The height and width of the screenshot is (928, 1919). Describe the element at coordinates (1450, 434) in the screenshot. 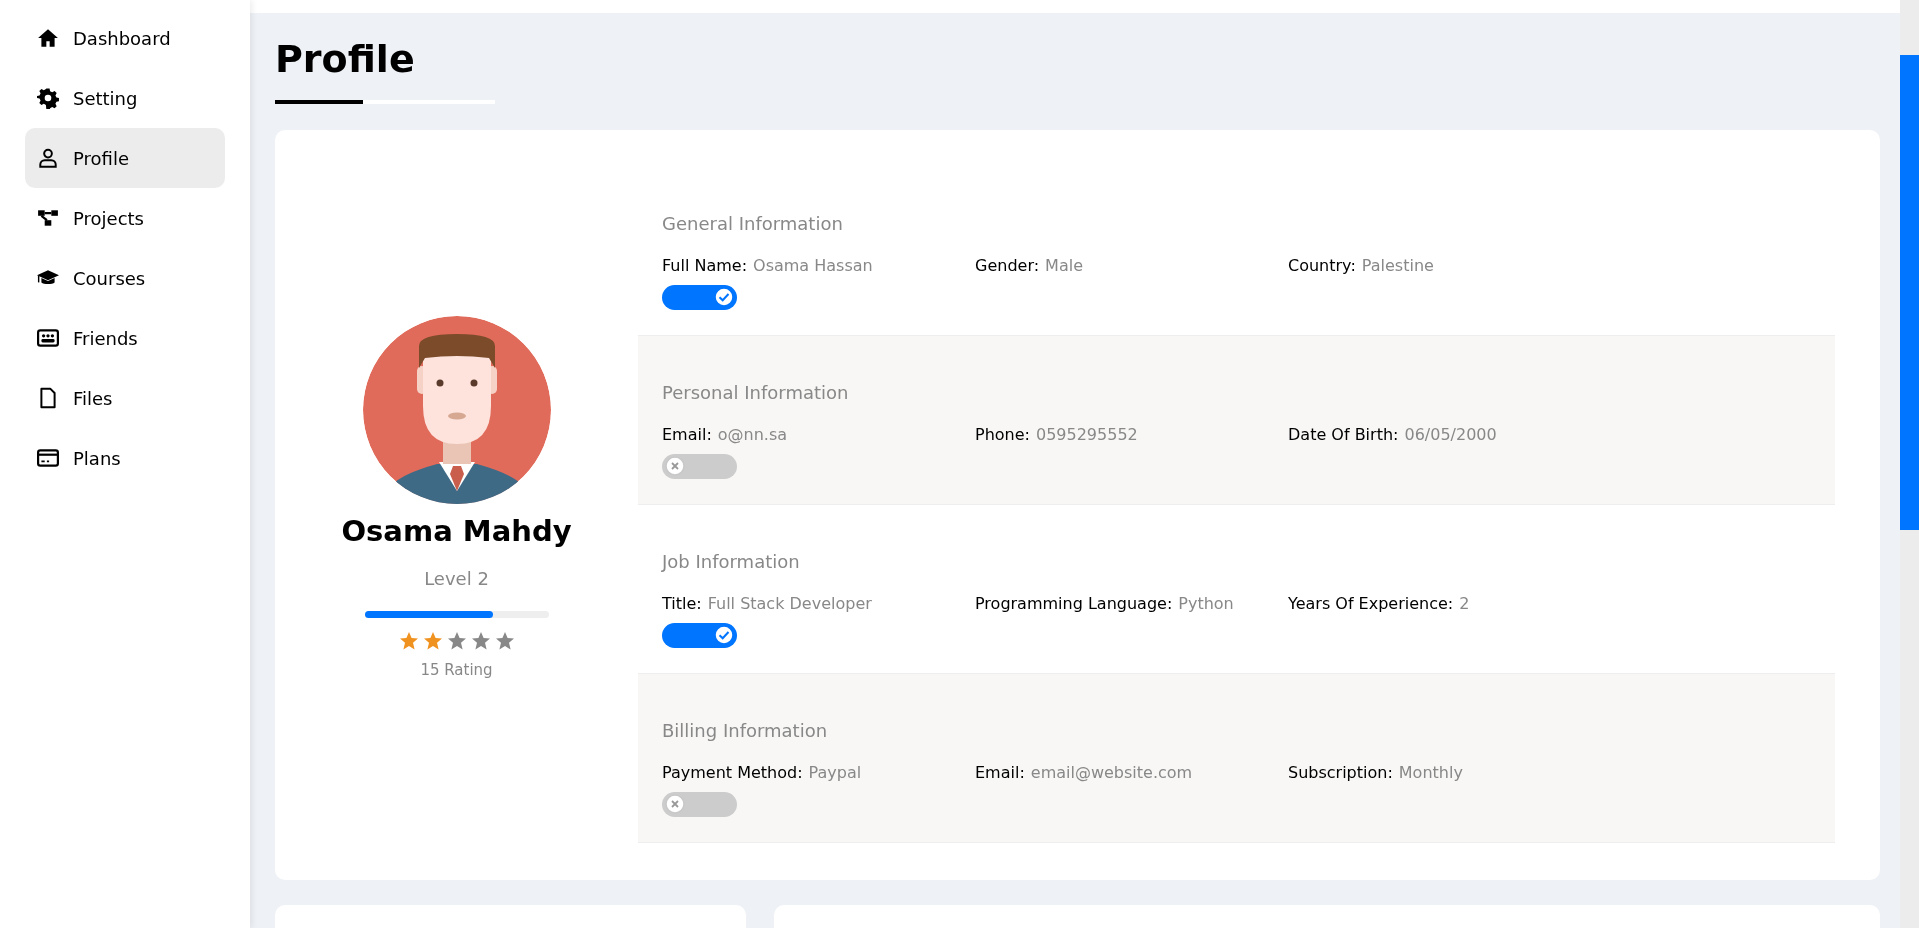

I see `field-value: 06/05/2000` at that location.